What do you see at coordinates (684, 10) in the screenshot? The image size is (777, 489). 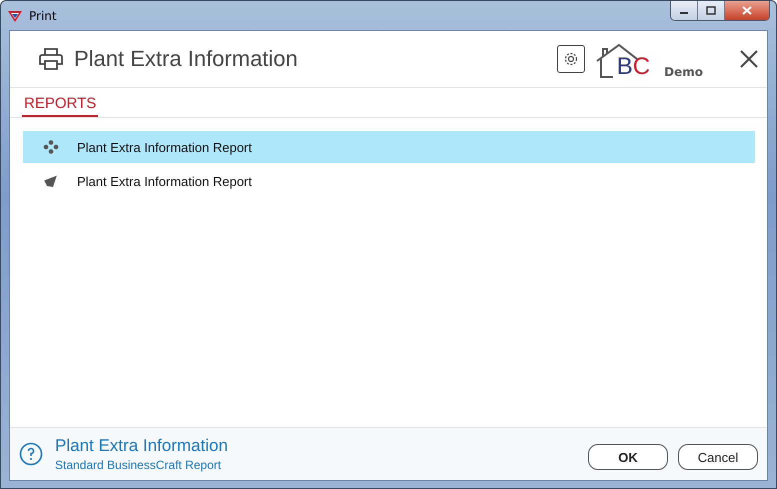 I see `minimize-button` at bounding box center [684, 10].